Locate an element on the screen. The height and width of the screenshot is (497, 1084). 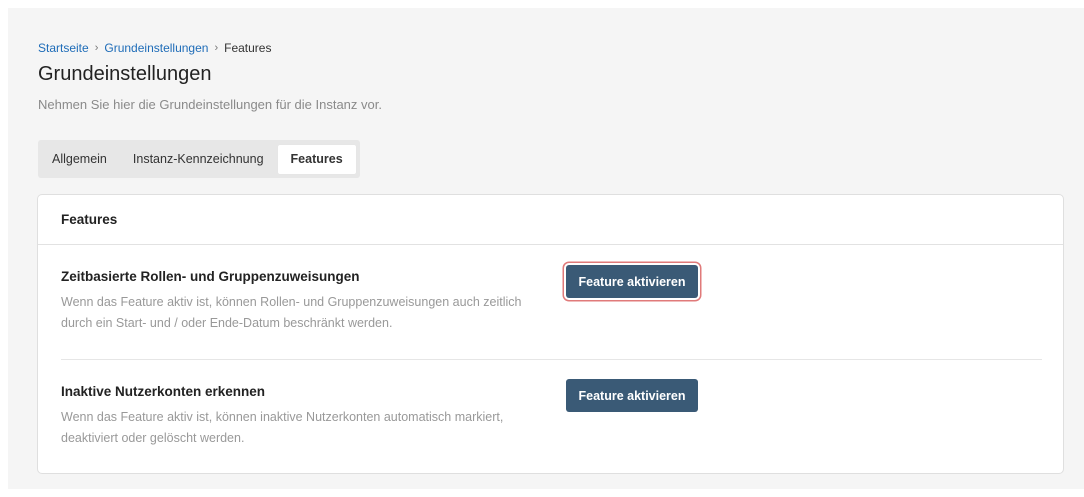
card-header: Features is located at coordinates (550, 220).